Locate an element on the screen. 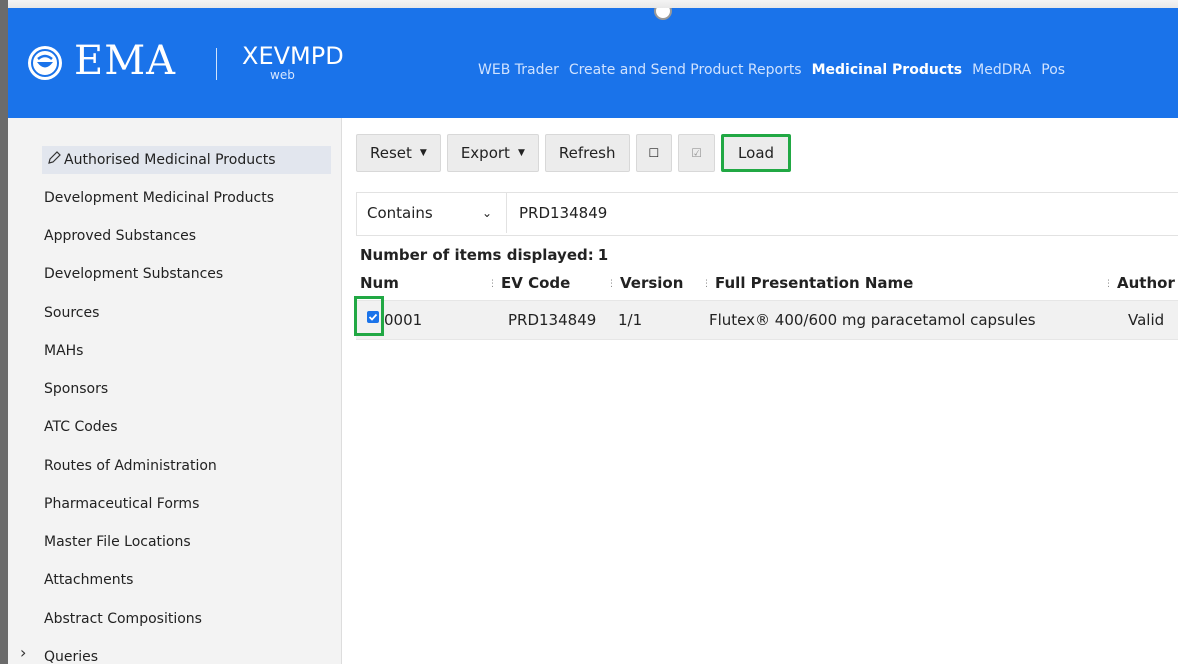 The width and height of the screenshot is (1178, 664). select-all-button: ☑ is located at coordinates (697, 153).